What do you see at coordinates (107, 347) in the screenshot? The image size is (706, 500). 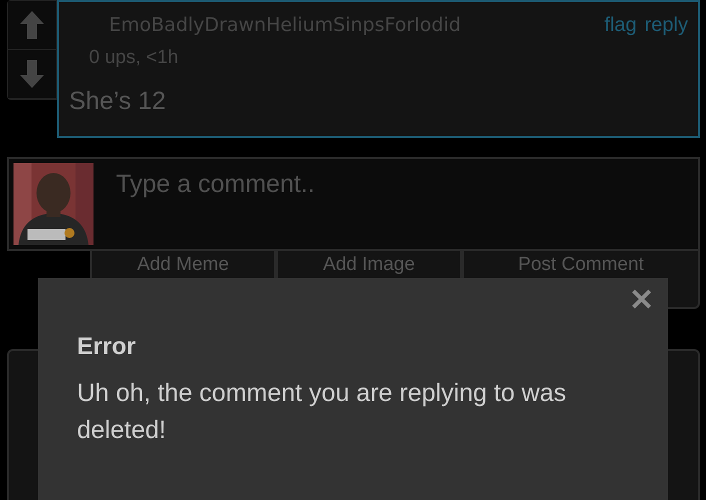 I see `dialog-title: Error` at bounding box center [107, 347].